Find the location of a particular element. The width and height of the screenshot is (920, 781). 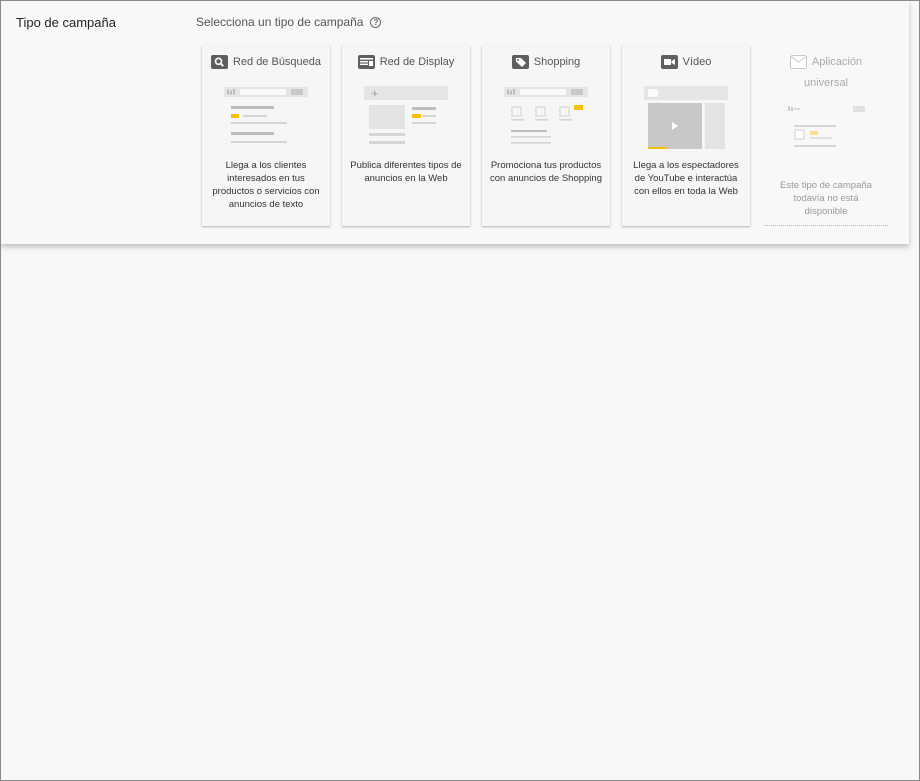

card-title: Shopping is located at coordinates (546, 62).